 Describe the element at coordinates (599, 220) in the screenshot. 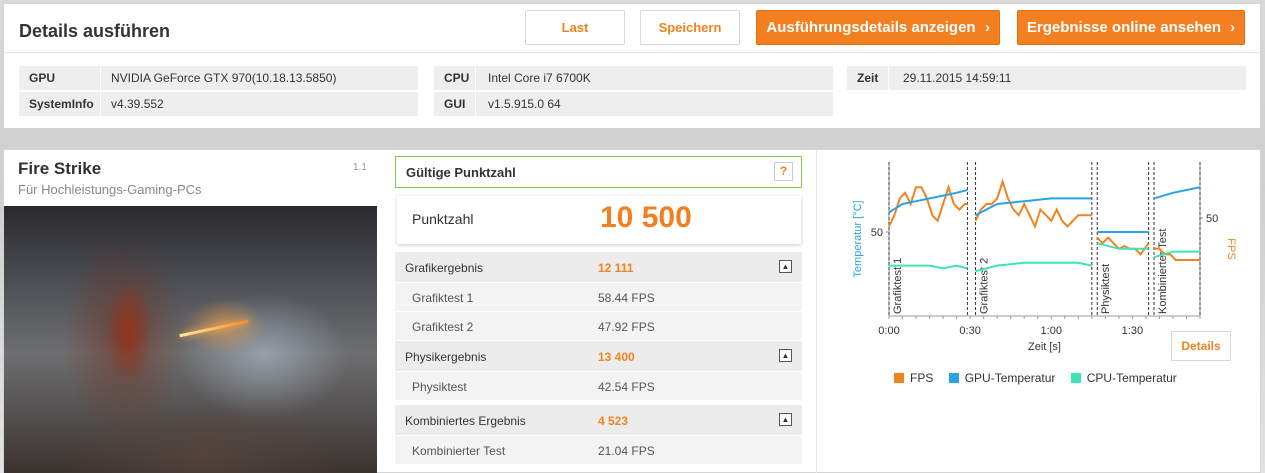

I see `score-box: Punktzahl 10 500` at that location.